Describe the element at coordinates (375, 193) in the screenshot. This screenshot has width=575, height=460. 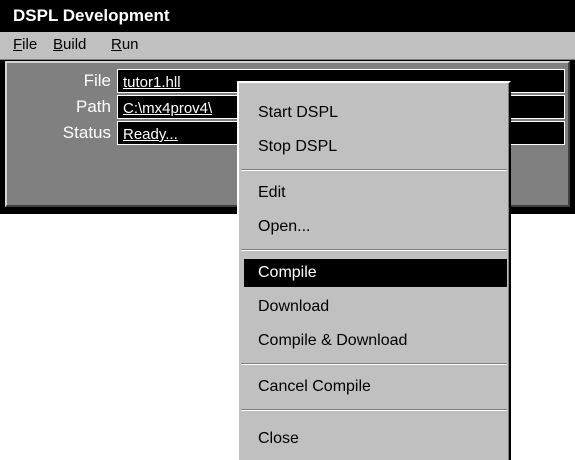
I see `menu-item-edit: Edit` at that location.